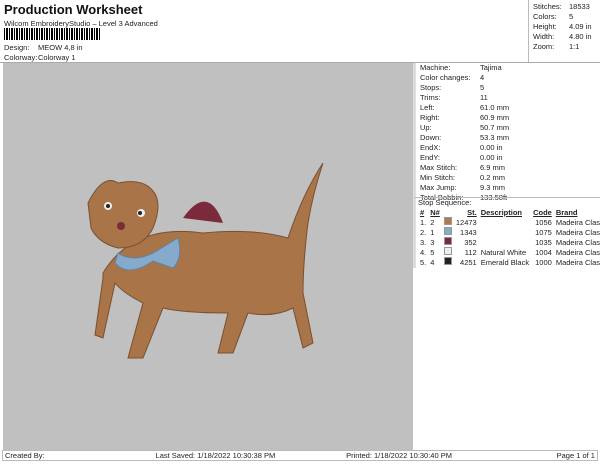 Image resolution: width=600 pixels, height=464 pixels. Describe the element at coordinates (545, 16) in the screenshot. I see `label: Colors:` at that location.